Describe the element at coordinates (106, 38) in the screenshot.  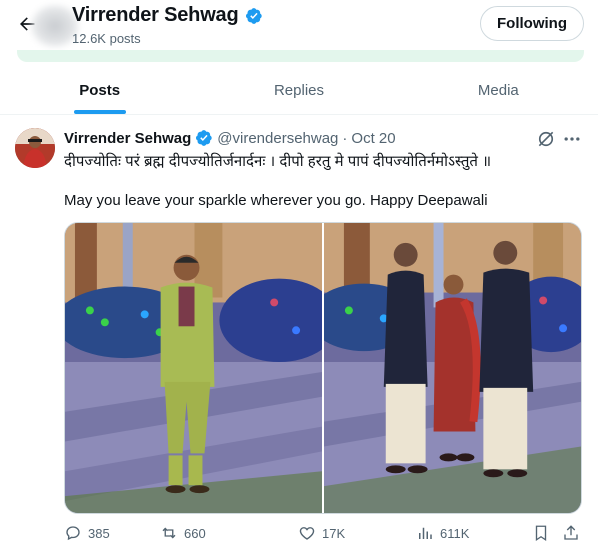
I see `posts-count: 12.6K posts` at that location.